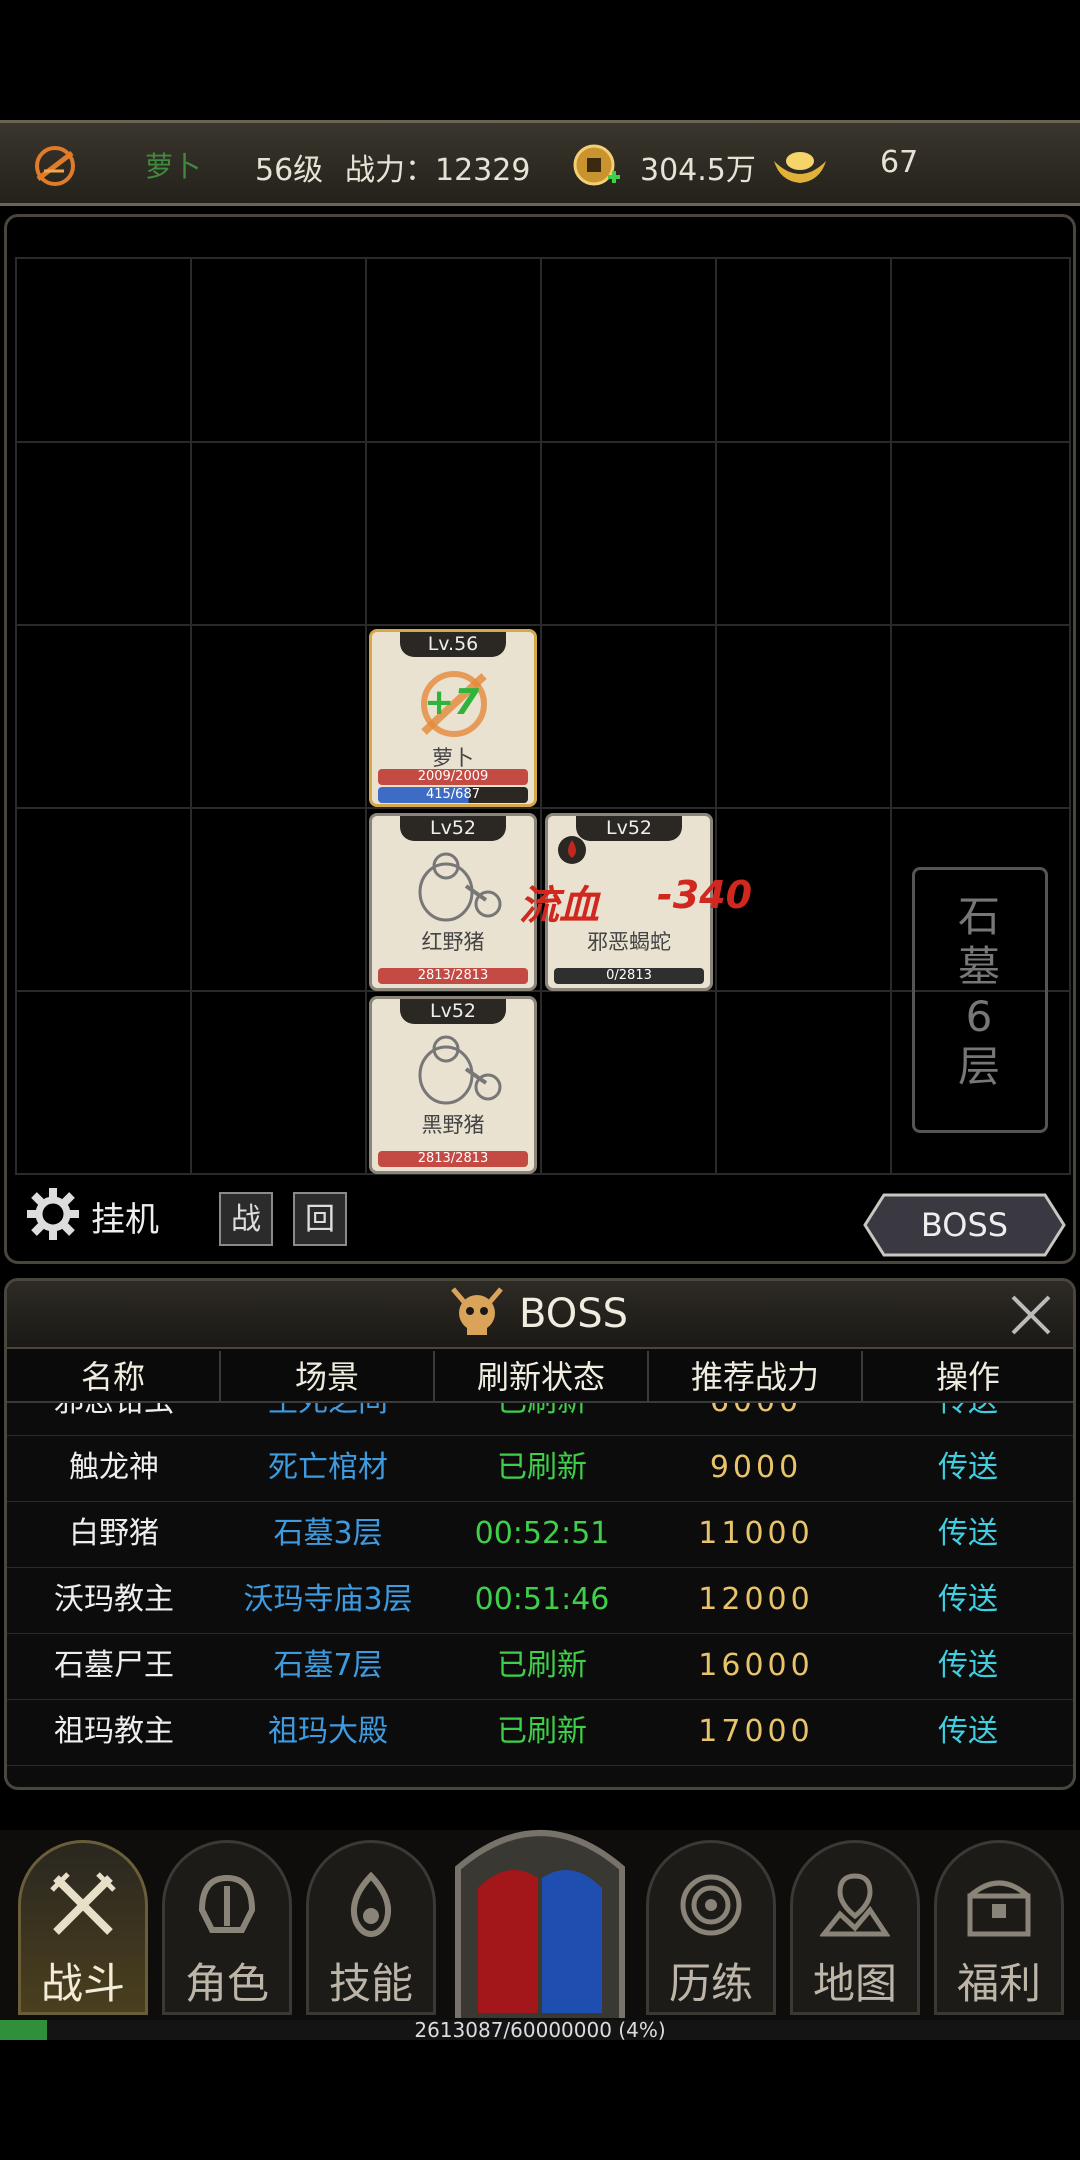 This screenshot has height=2160, width=1080. I want to click on col-header-name: 名称, so click(114, 1377).